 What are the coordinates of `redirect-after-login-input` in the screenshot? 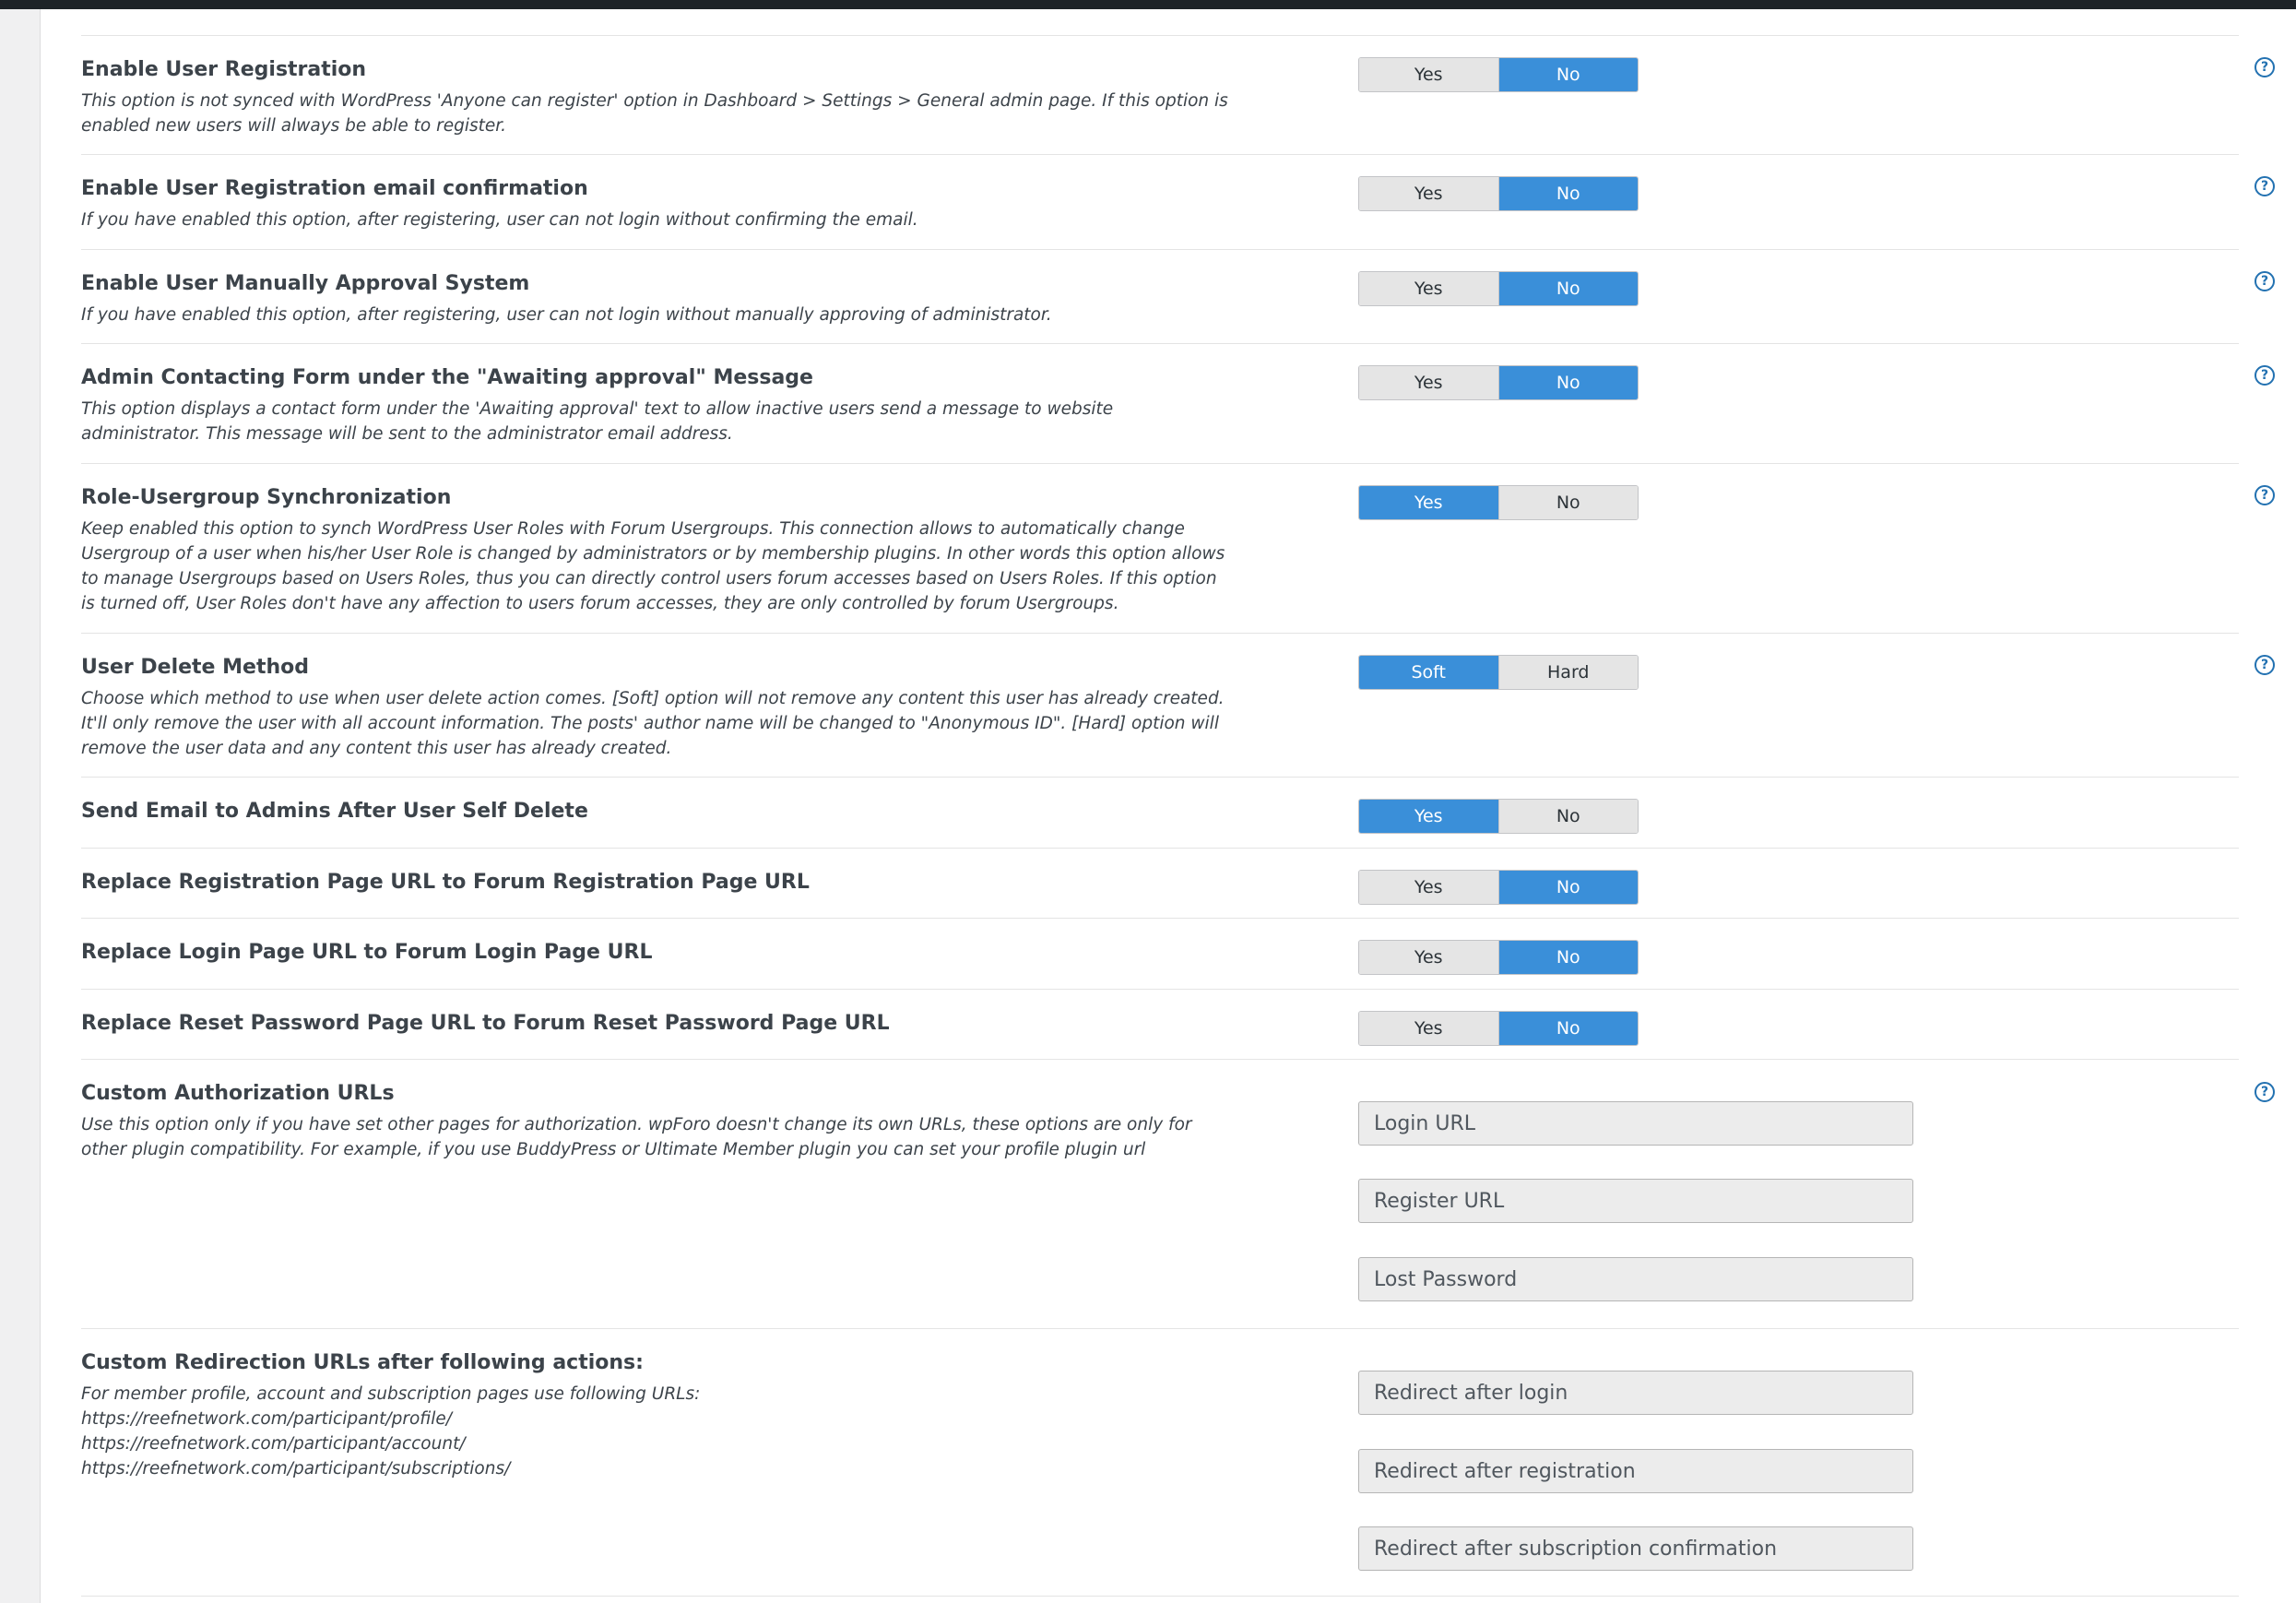 It's located at (1635, 1393).